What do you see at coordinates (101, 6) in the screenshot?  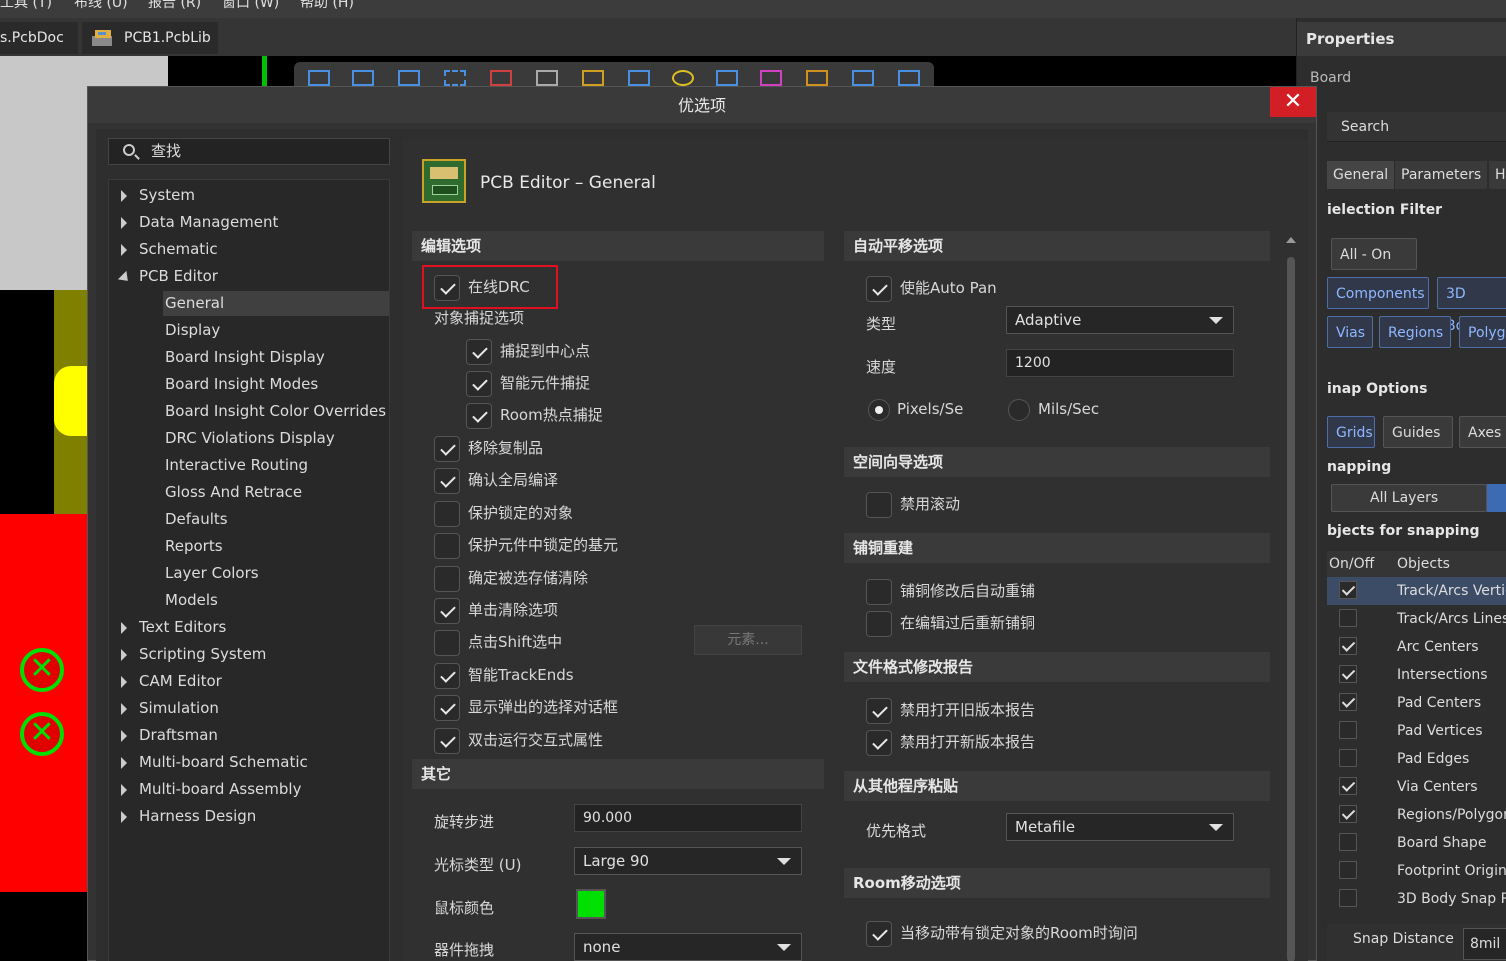 I see `menu-route: 布线 (U)` at bounding box center [101, 6].